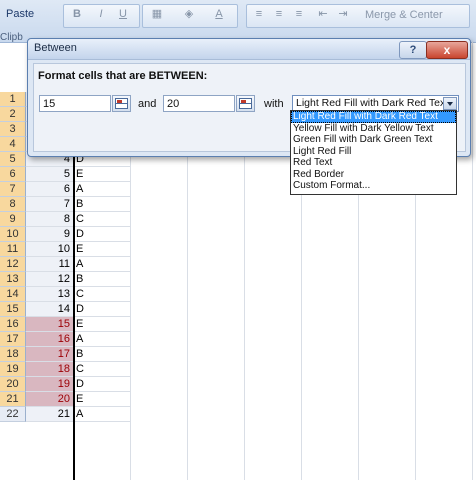 Image resolution: width=476 pixels, height=480 pixels. I want to click on dialog-heading: Format cells that are BETWEEN:, so click(123, 76).